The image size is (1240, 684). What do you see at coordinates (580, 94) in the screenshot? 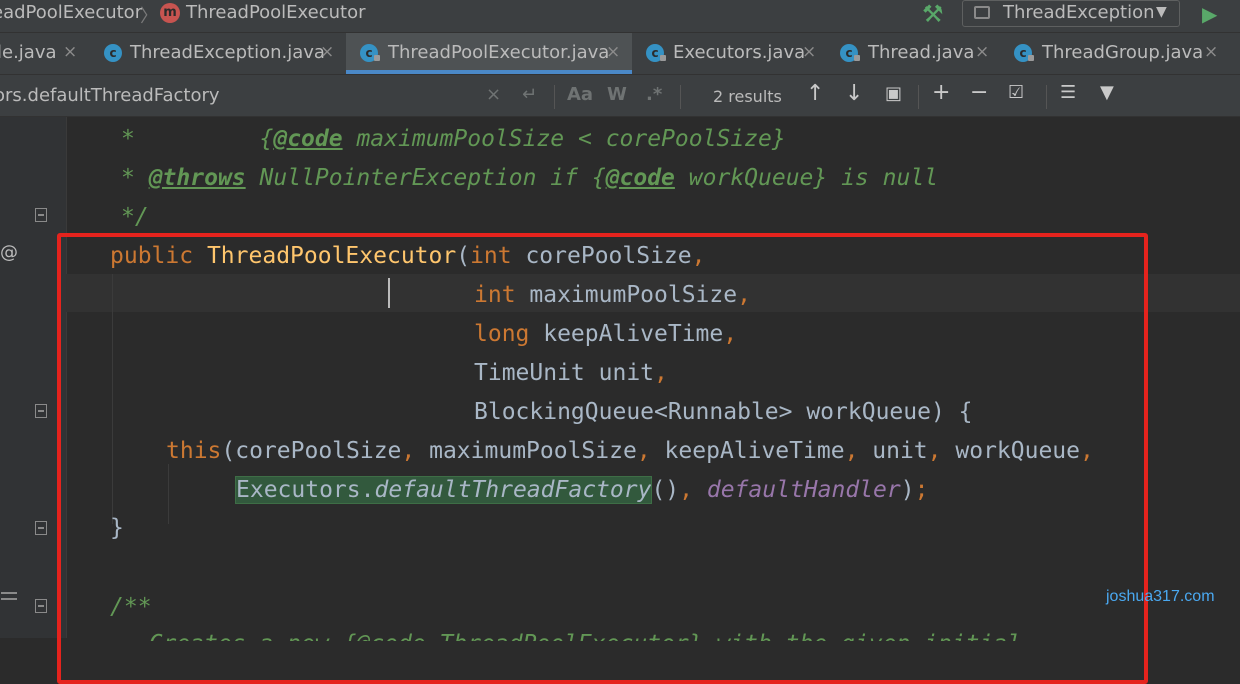
I see `match-case-icon: Aa` at bounding box center [580, 94].